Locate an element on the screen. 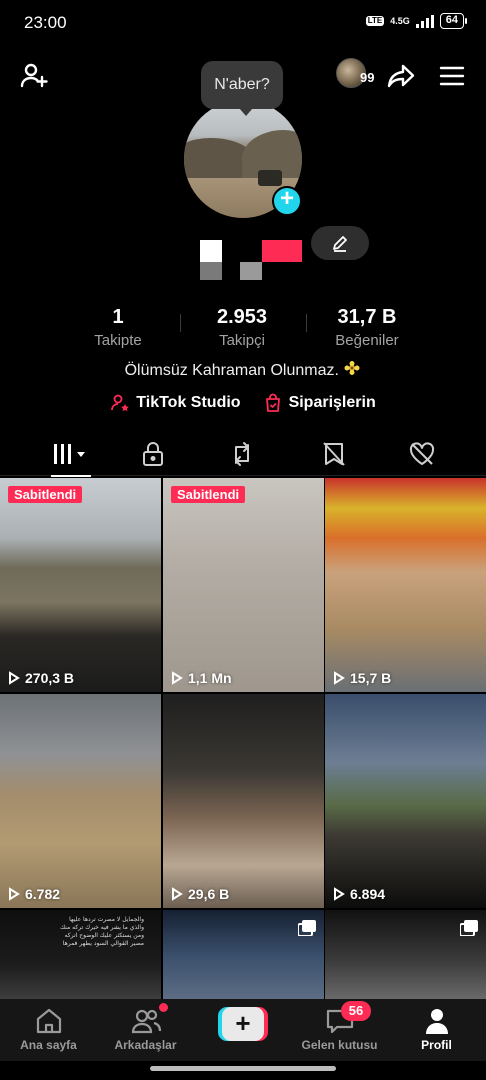  view-count: 29,6 B is located at coordinates (200, 894).